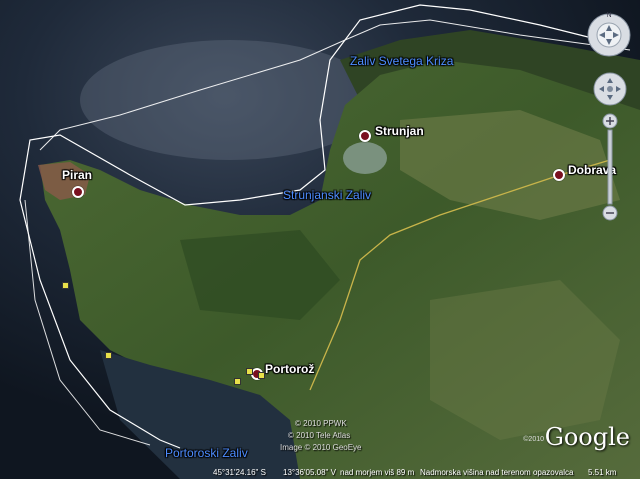 The image size is (640, 479). What do you see at coordinates (78, 192) in the screenshot?
I see `piran-marker` at bounding box center [78, 192].